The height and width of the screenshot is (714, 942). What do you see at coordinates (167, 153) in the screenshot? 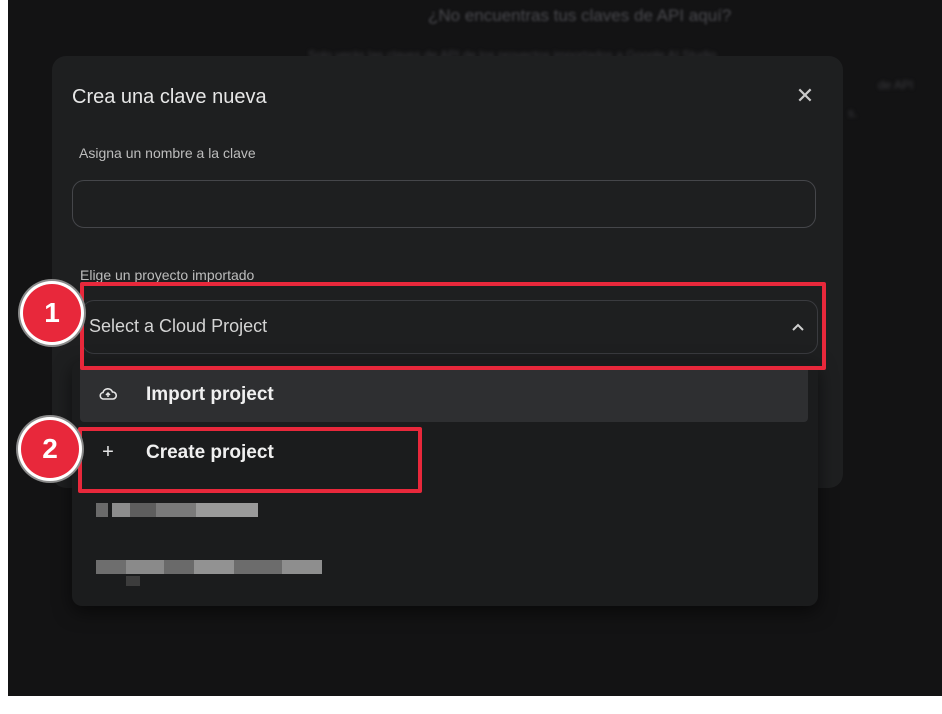
I see `key-name-label: Asigna un nombre a la clave` at bounding box center [167, 153].